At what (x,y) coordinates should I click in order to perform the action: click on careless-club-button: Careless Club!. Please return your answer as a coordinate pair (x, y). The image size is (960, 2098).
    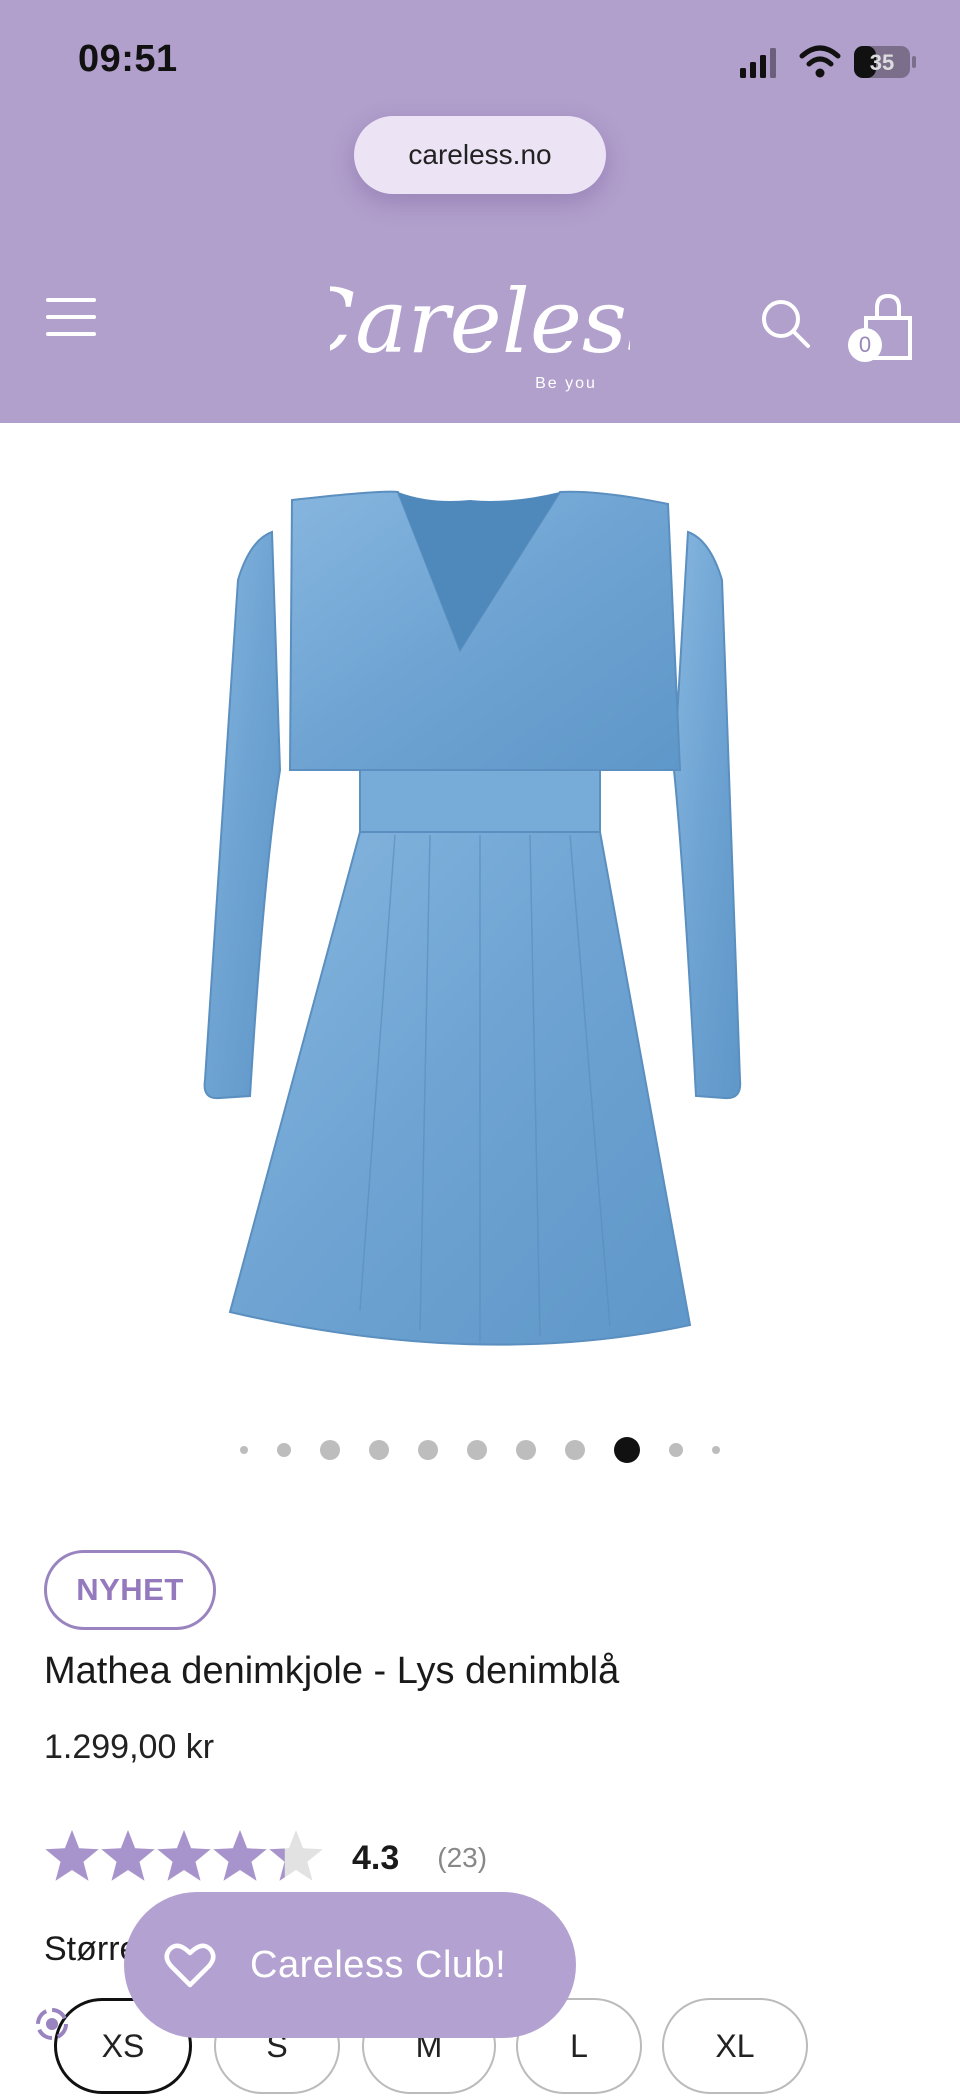
    Looking at the image, I should click on (350, 1965).